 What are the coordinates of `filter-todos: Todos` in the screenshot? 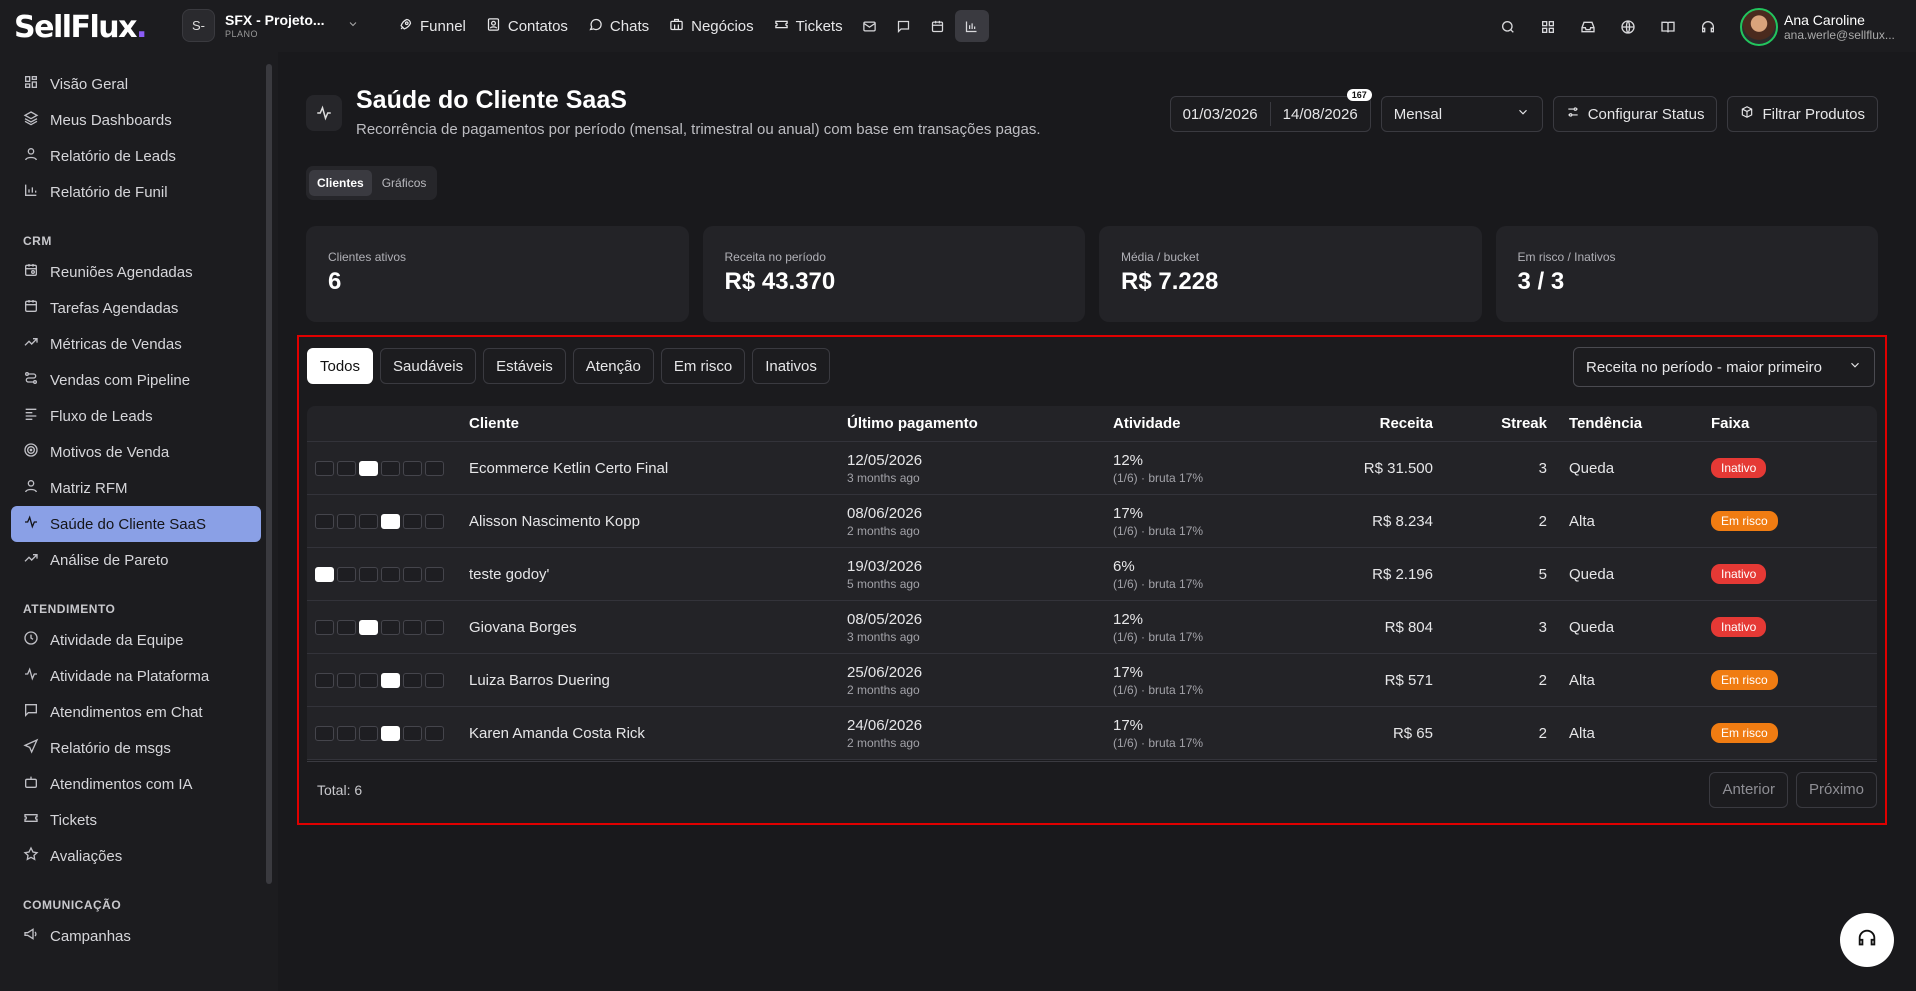 It's located at (340, 366).